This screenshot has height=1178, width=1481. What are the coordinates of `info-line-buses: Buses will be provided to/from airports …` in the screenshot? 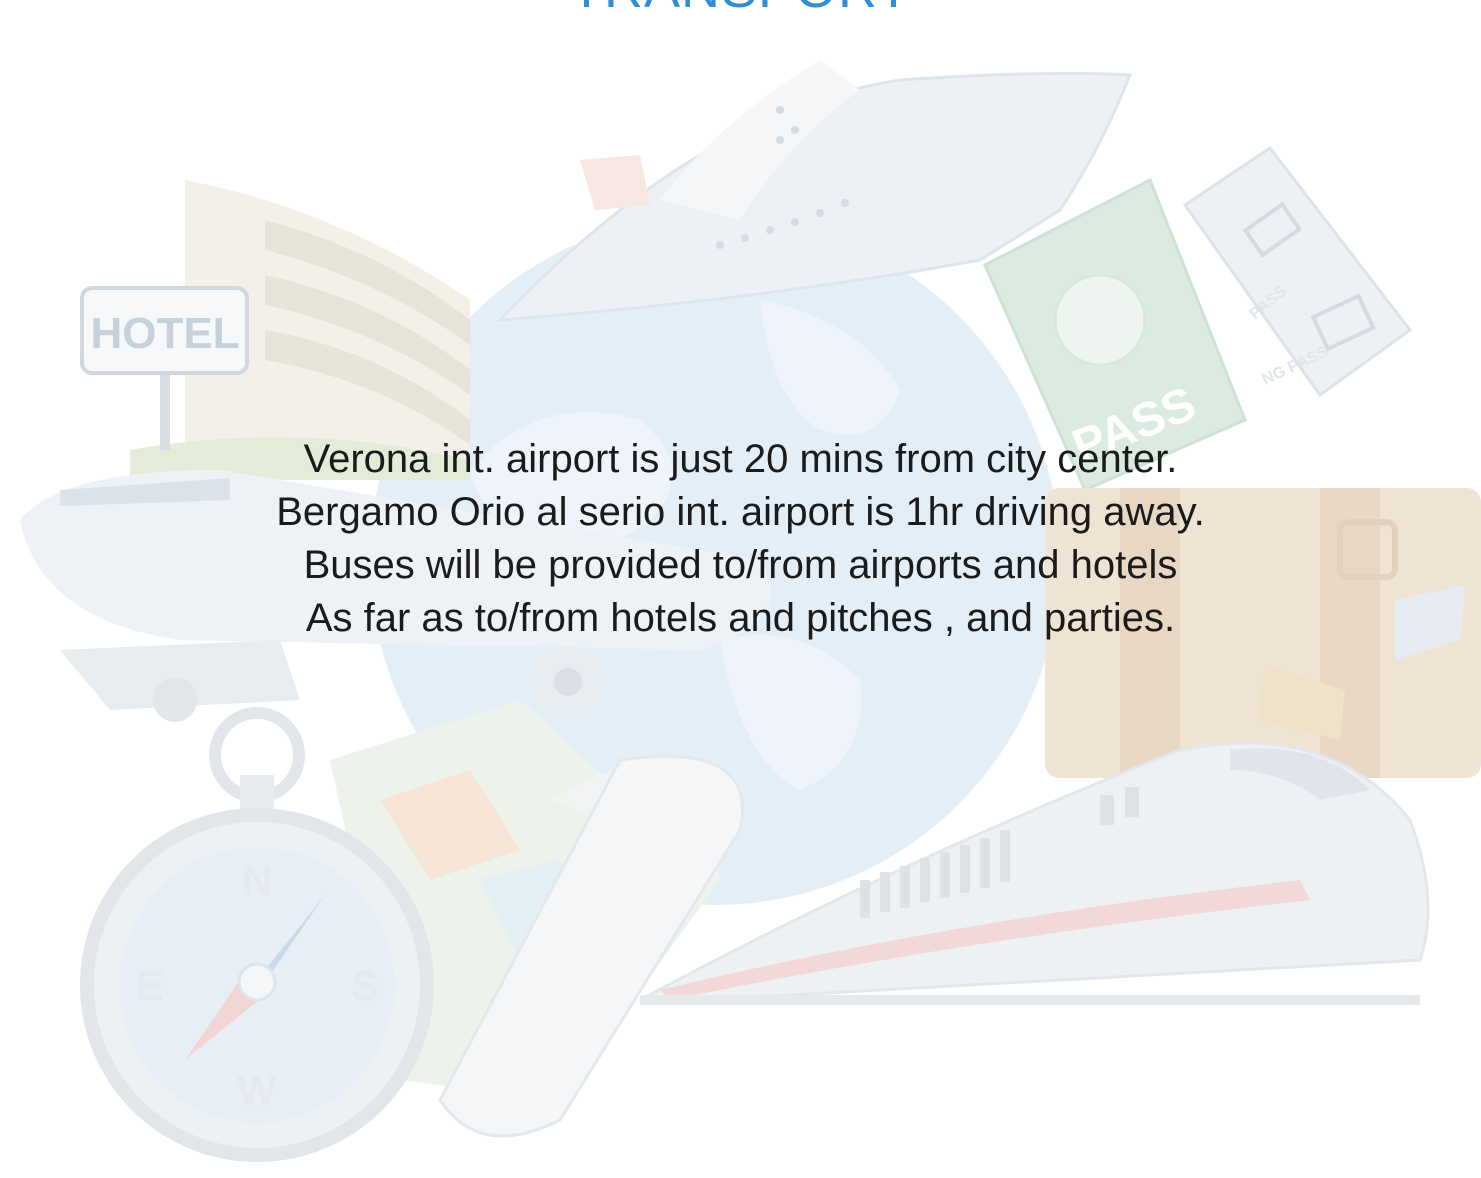 It's located at (740, 565).